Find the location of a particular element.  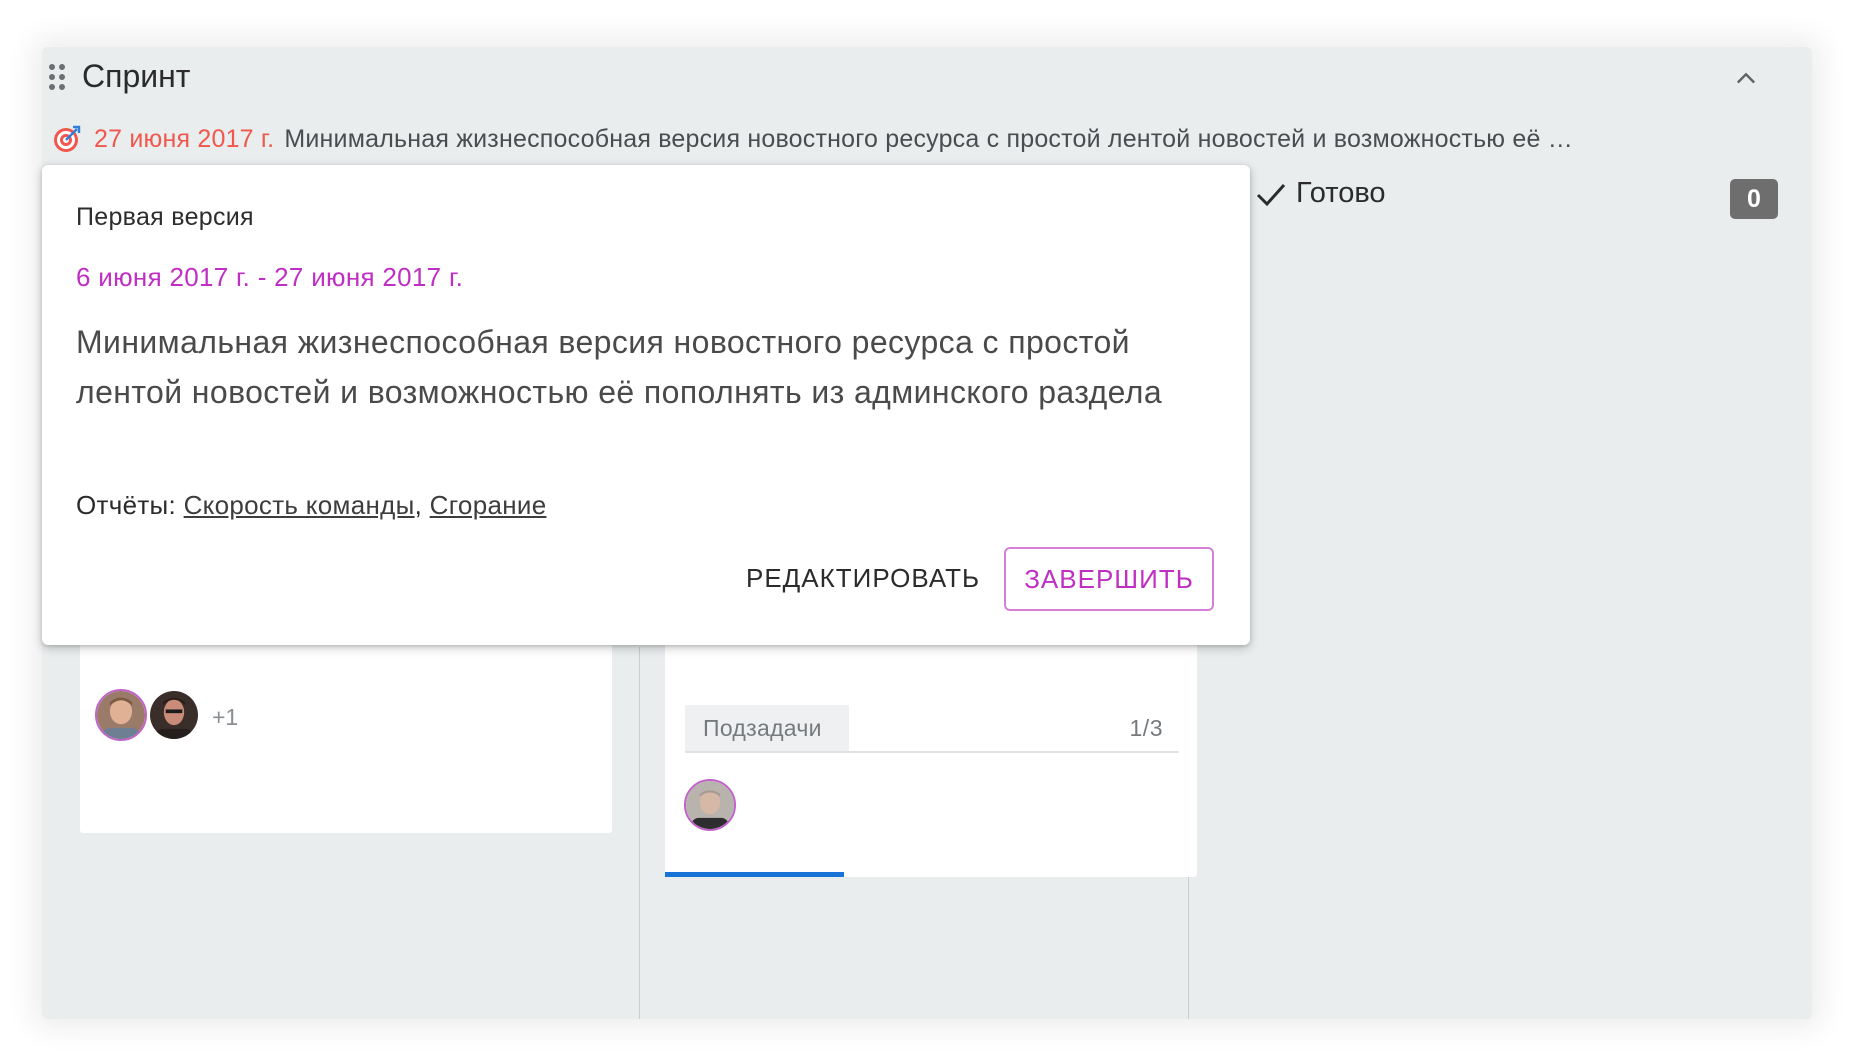

column-divider is located at coordinates (639, 833).